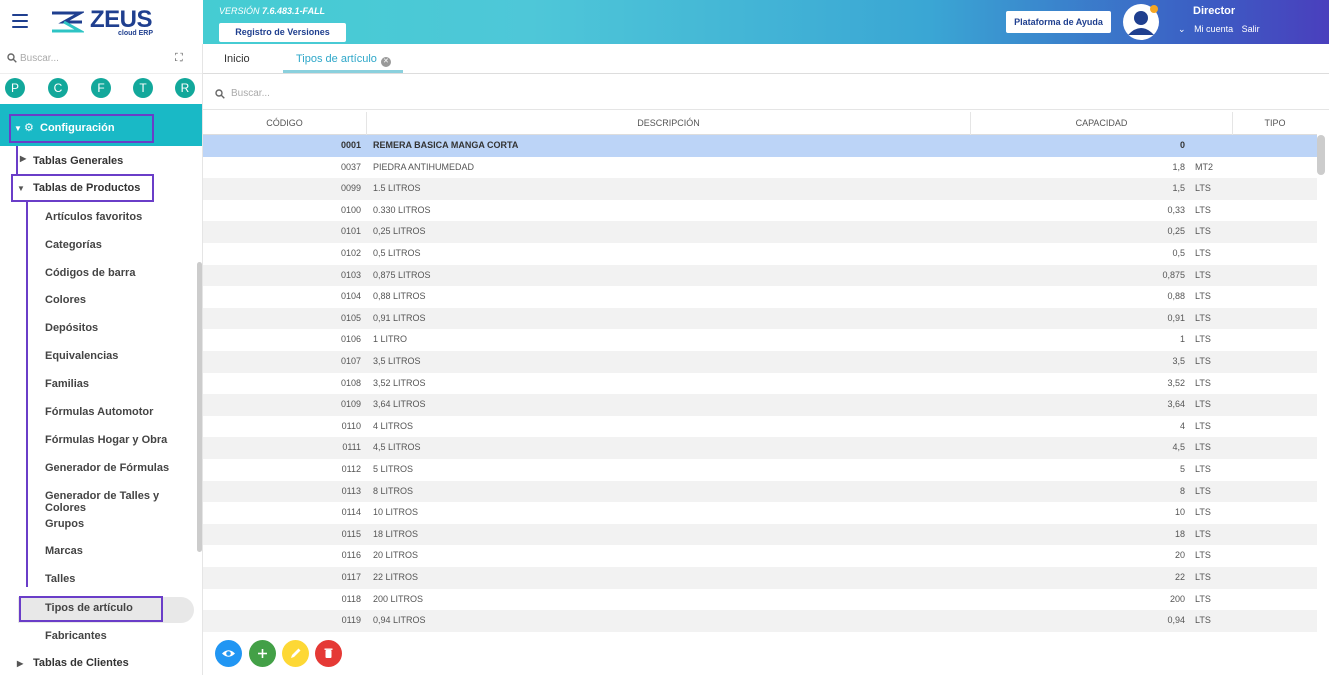 The width and height of the screenshot is (1329, 675). What do you see at coordinates (760, 297) in the screenshot?
I see `table-row: 0104 0,88 LITROS 0,88 LTS` at bounding box center [760, 297].